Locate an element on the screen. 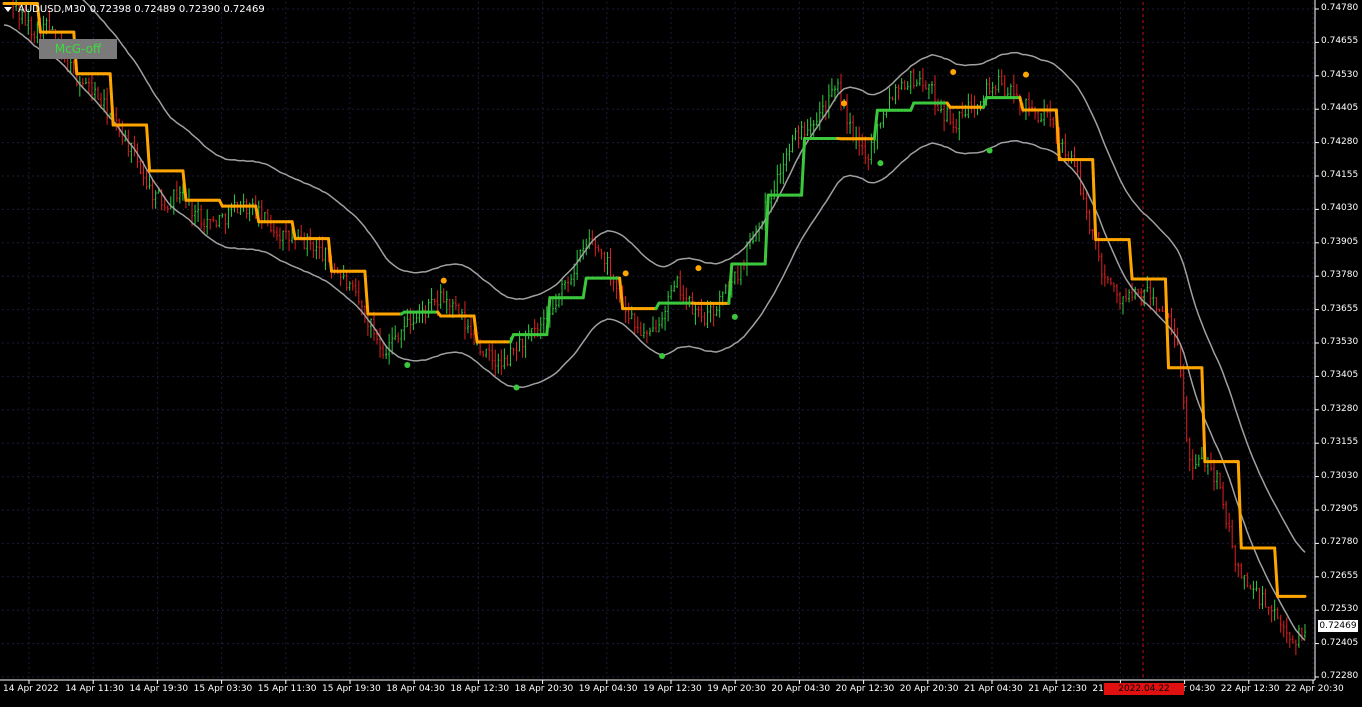 The image size is (1362, 707). time-label: 21 Apr 12:30 is located at coordinates (1057, 689).